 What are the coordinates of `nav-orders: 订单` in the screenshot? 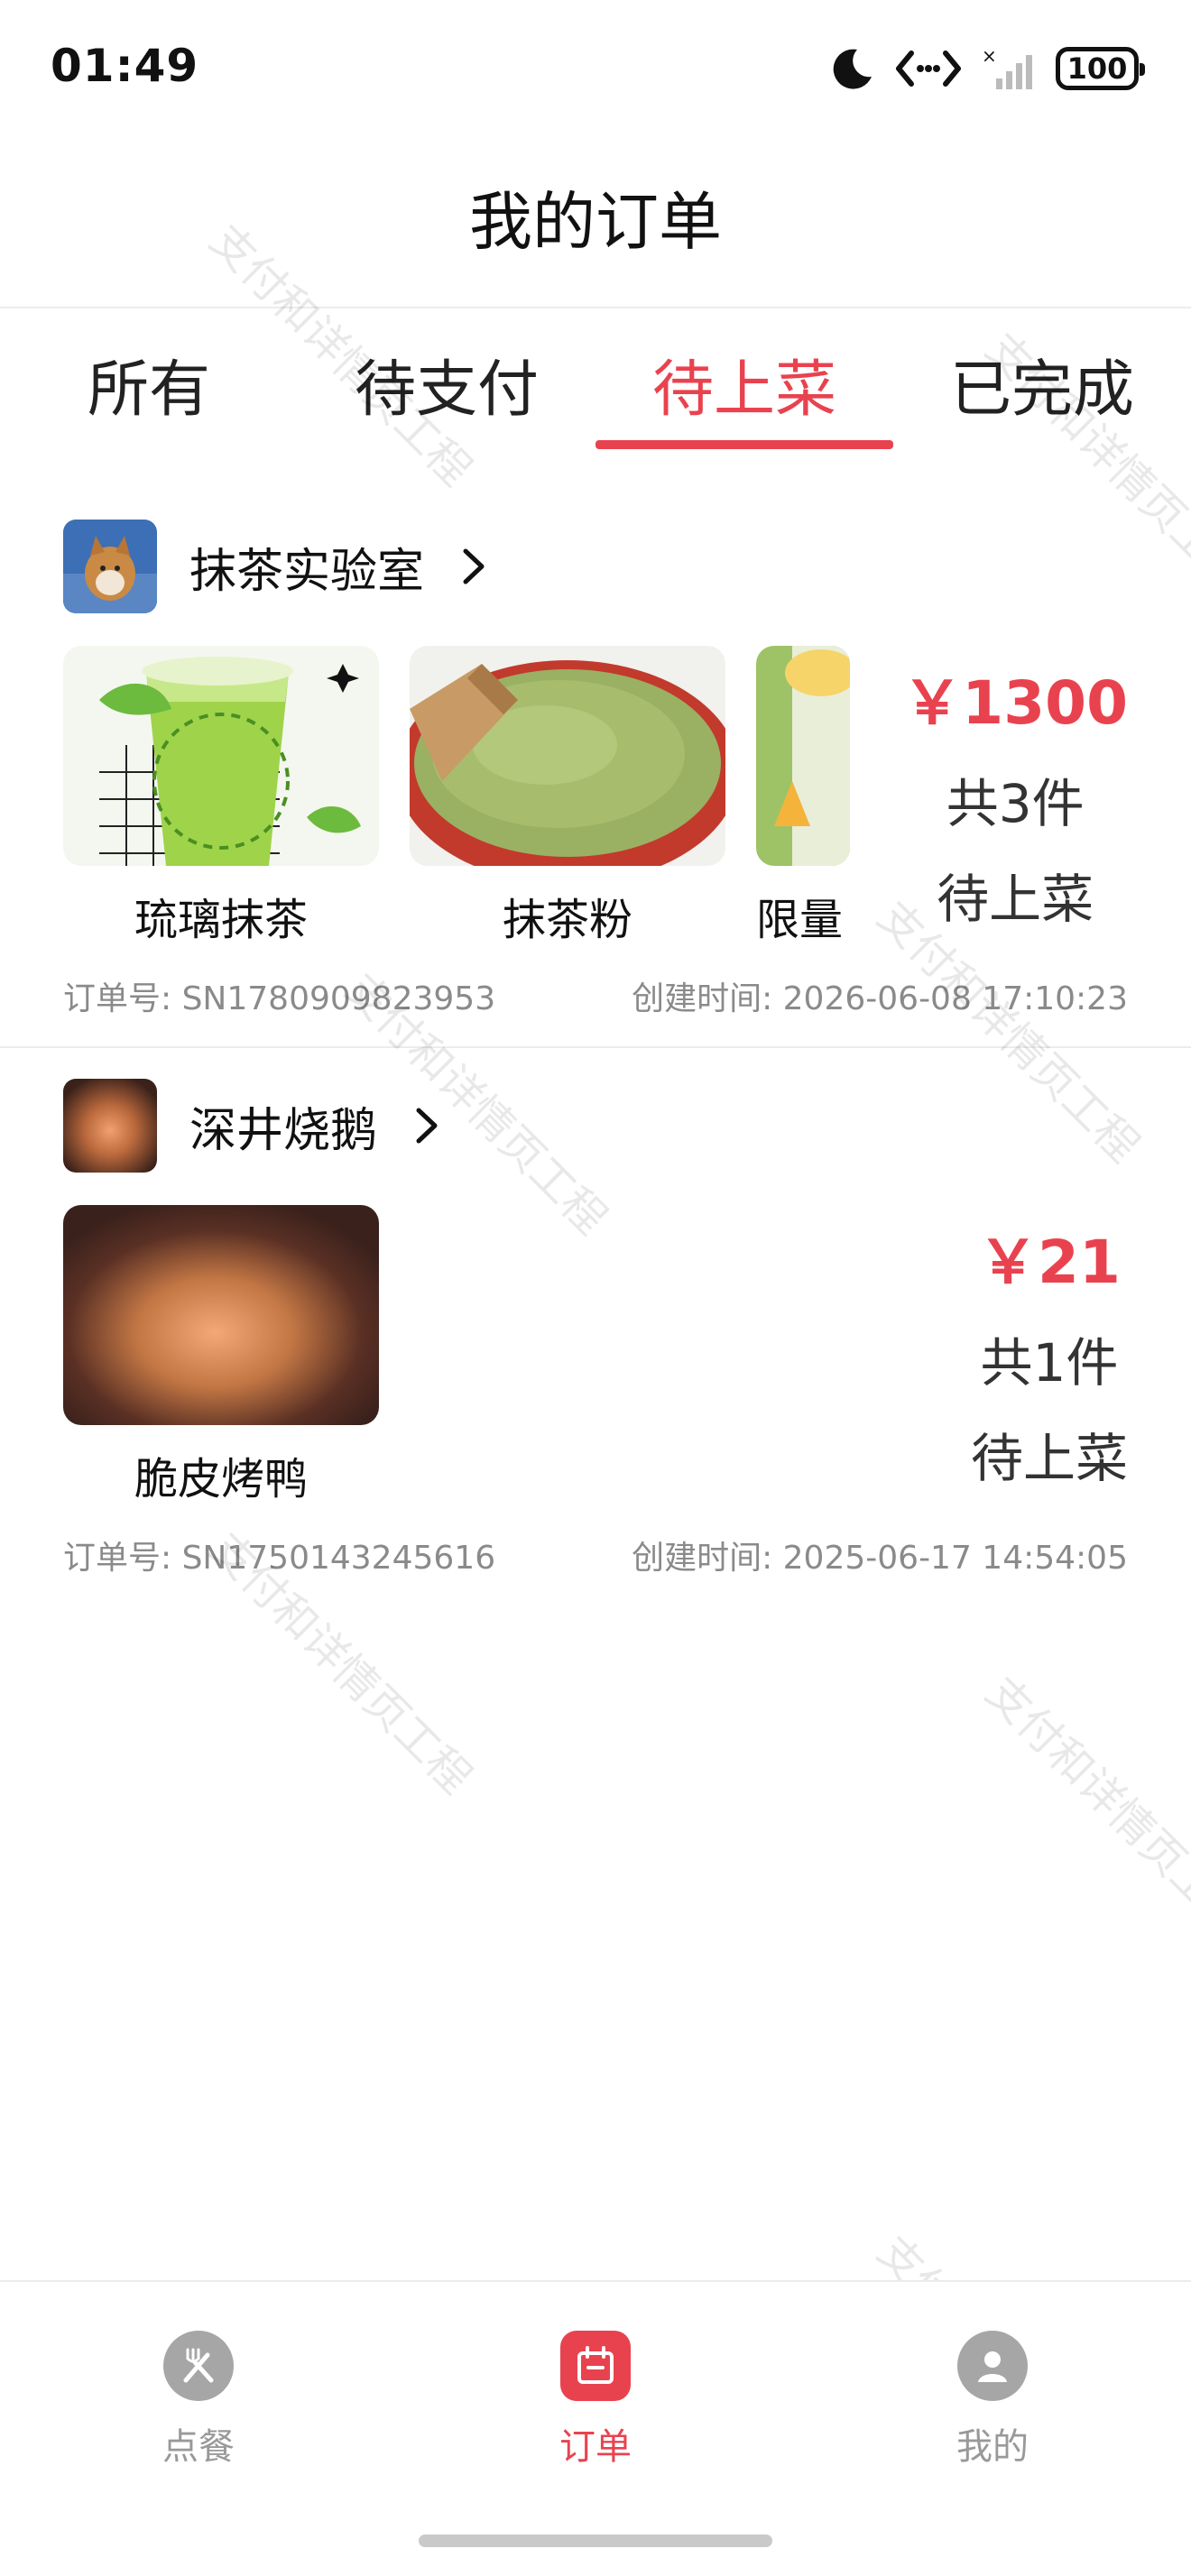 It's located at (595, 2401).